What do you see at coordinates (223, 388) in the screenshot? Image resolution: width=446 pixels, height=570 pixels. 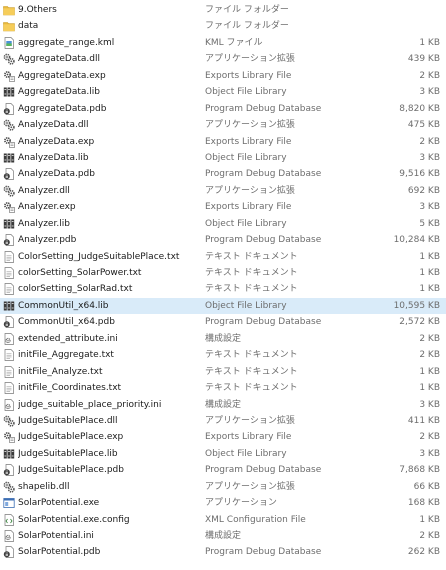 I see `file-row: initFile_Coordinates.txt テキスト ドキュメント 1 KB` at bounding box center [223, 388].